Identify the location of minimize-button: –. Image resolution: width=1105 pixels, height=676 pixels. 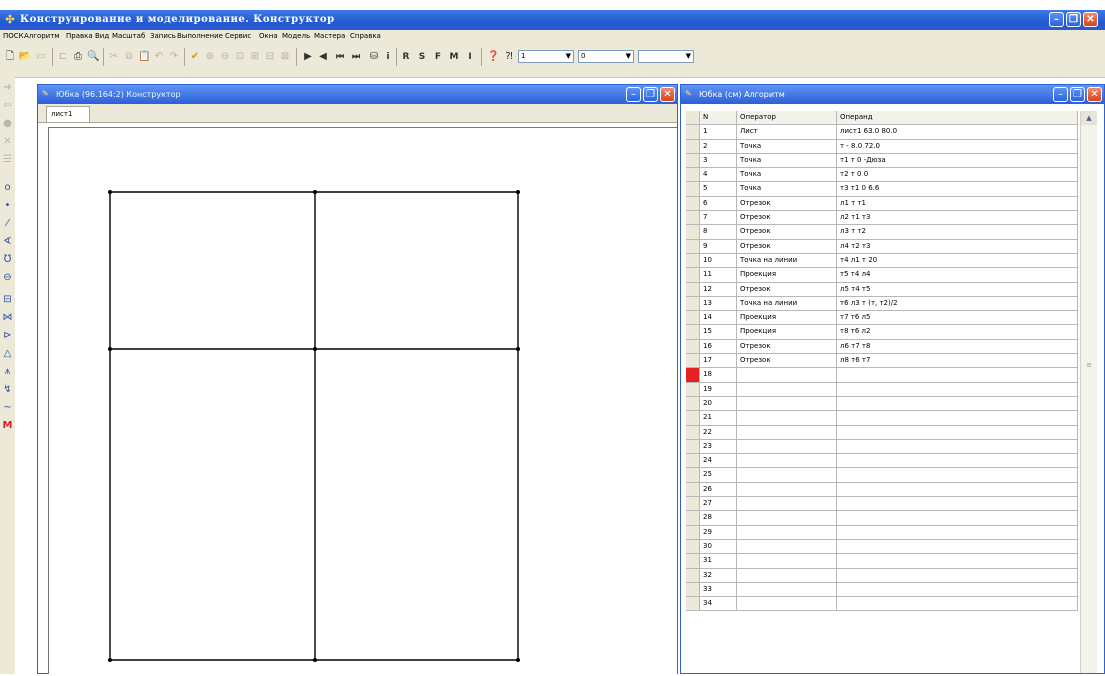
(1056, 19).